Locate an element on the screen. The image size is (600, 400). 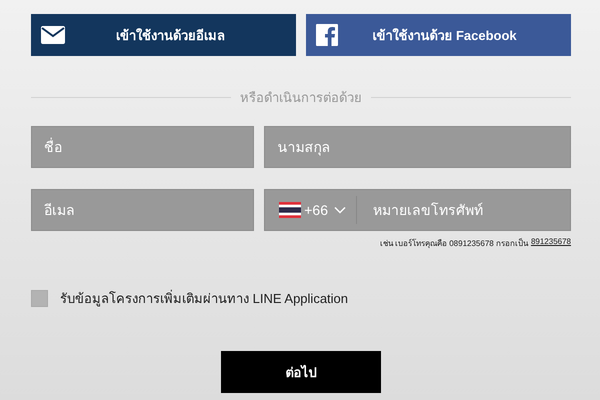
facebook-login-button: เข้าใช้งานด้วย Facebook is located at coordinates (438, 35).